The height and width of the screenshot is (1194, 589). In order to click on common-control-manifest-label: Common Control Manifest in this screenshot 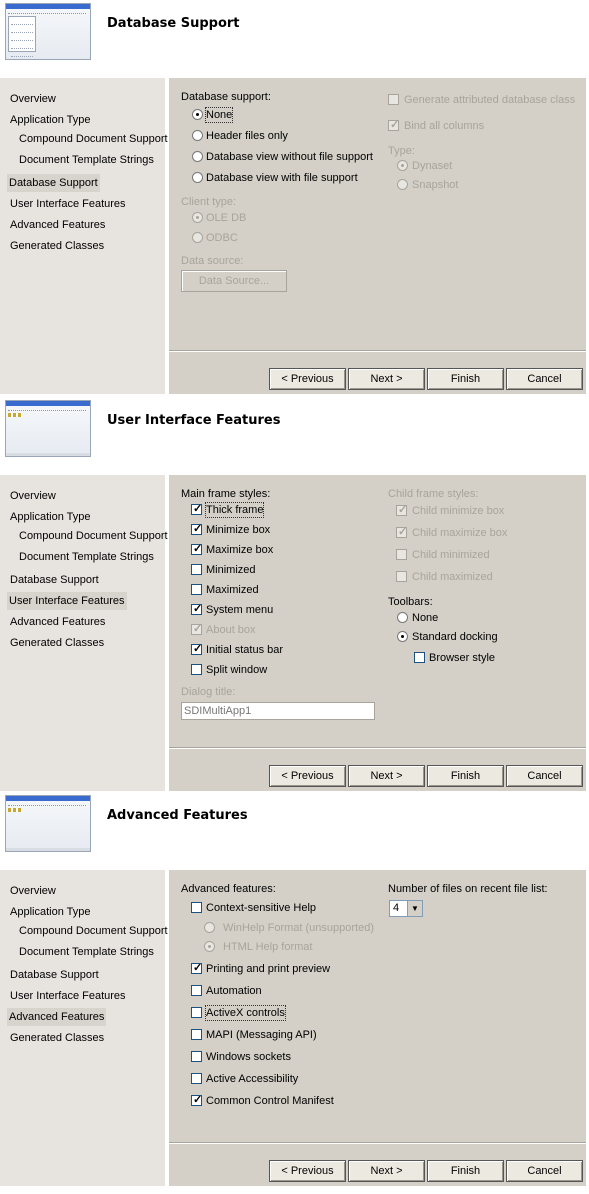, I will do `click(270, 1101)`.